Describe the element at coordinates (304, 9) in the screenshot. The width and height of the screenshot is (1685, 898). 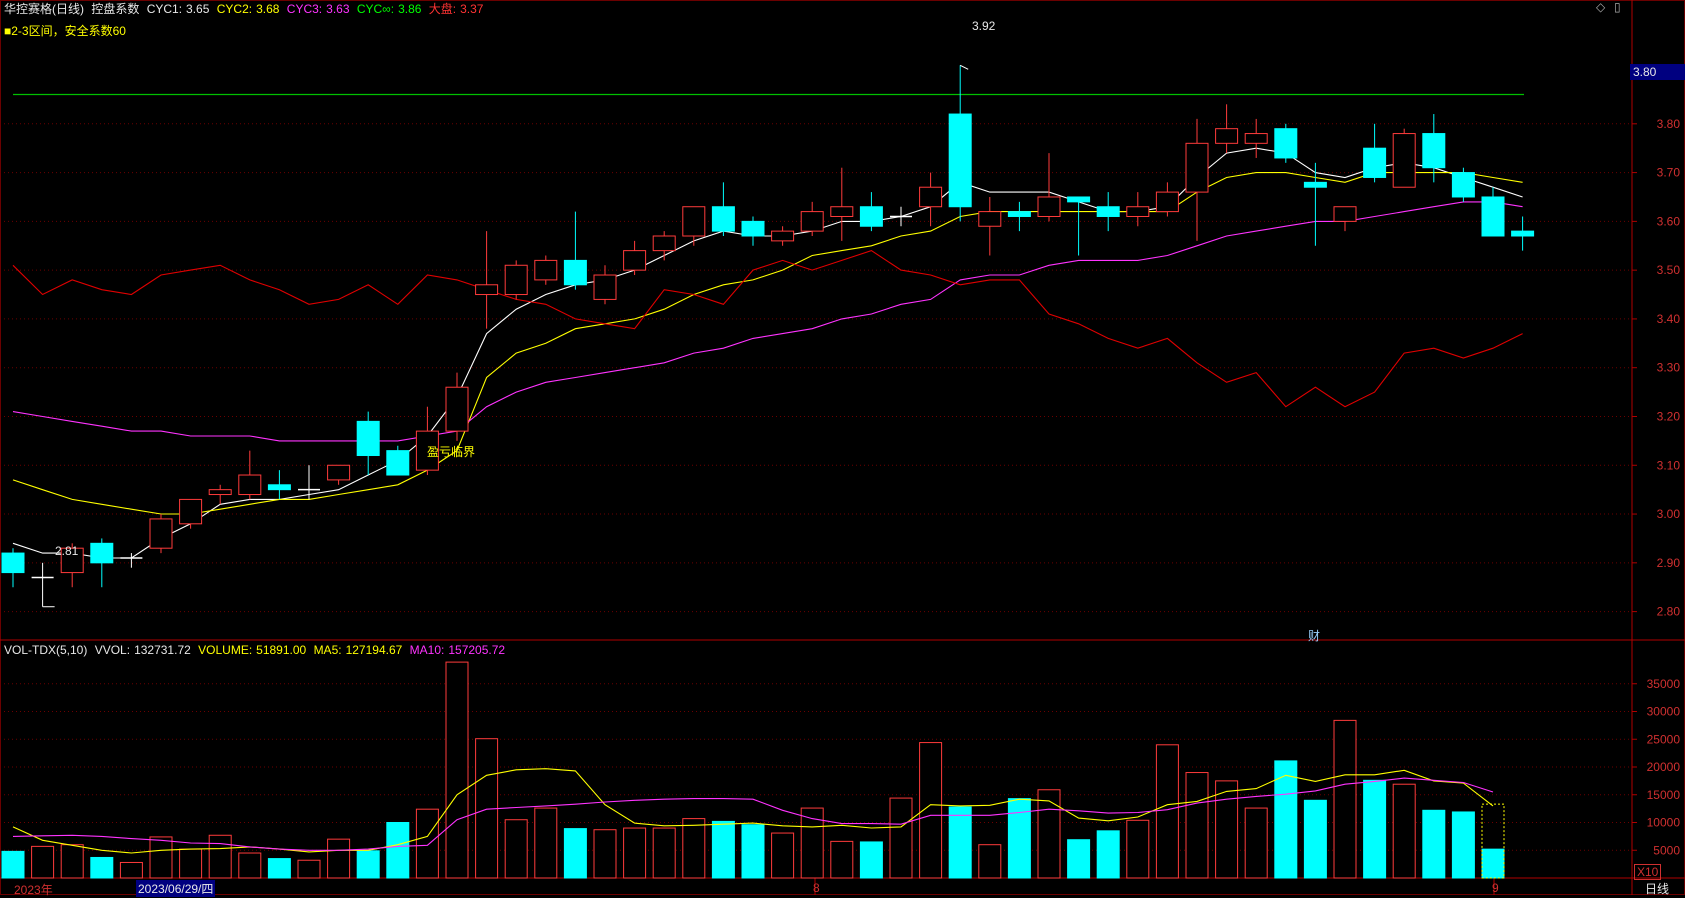
I see `cyc3-label: CYC3:` at that location.